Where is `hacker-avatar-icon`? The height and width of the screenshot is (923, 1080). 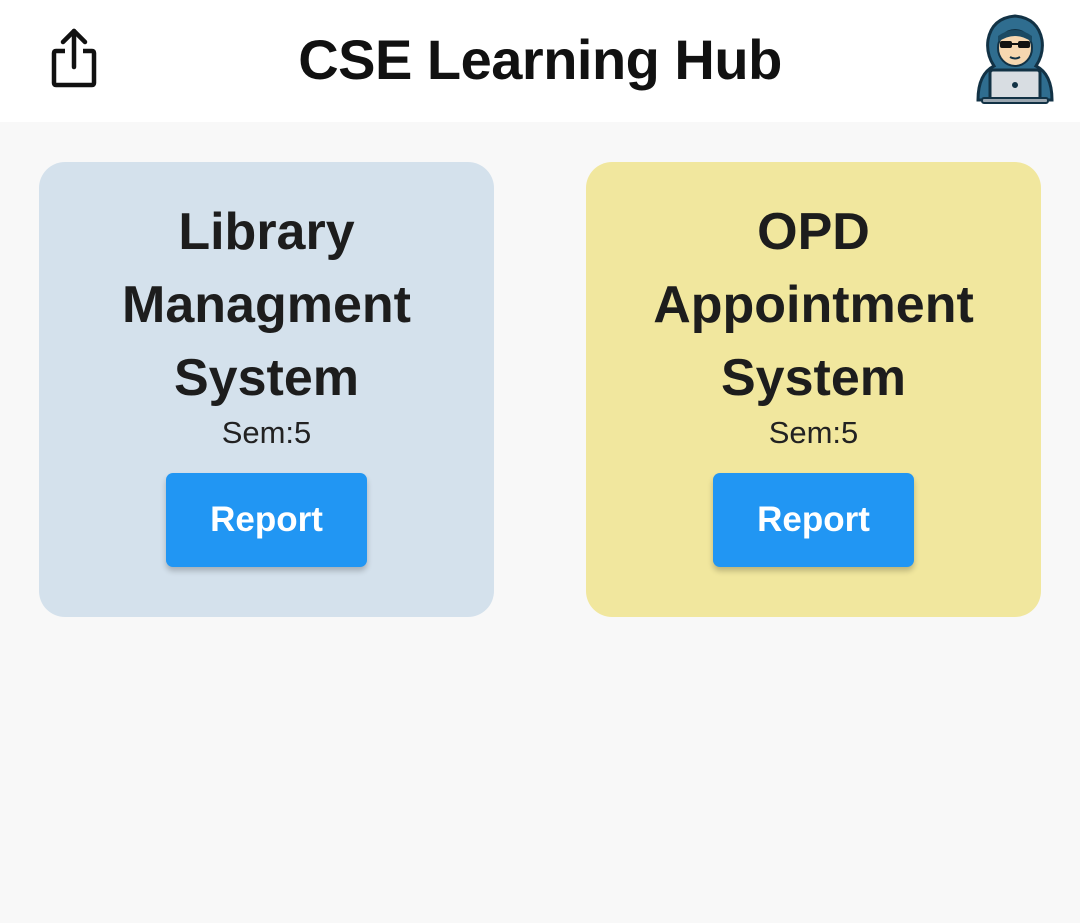
hacker-avatar-icon is located at coordinates (1015, 59).